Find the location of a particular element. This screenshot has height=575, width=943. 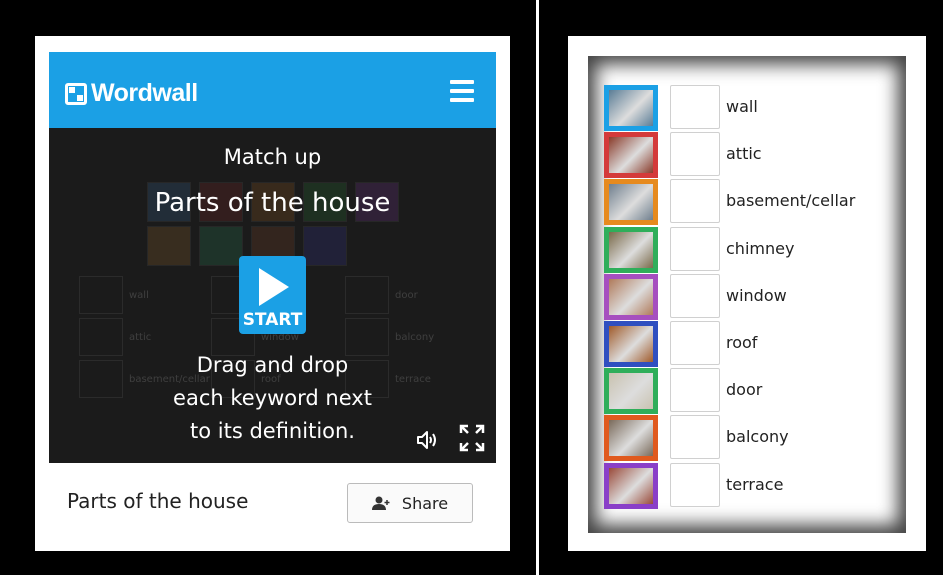

keyword-label: basement/cellar is located at coordinates (791, 200).